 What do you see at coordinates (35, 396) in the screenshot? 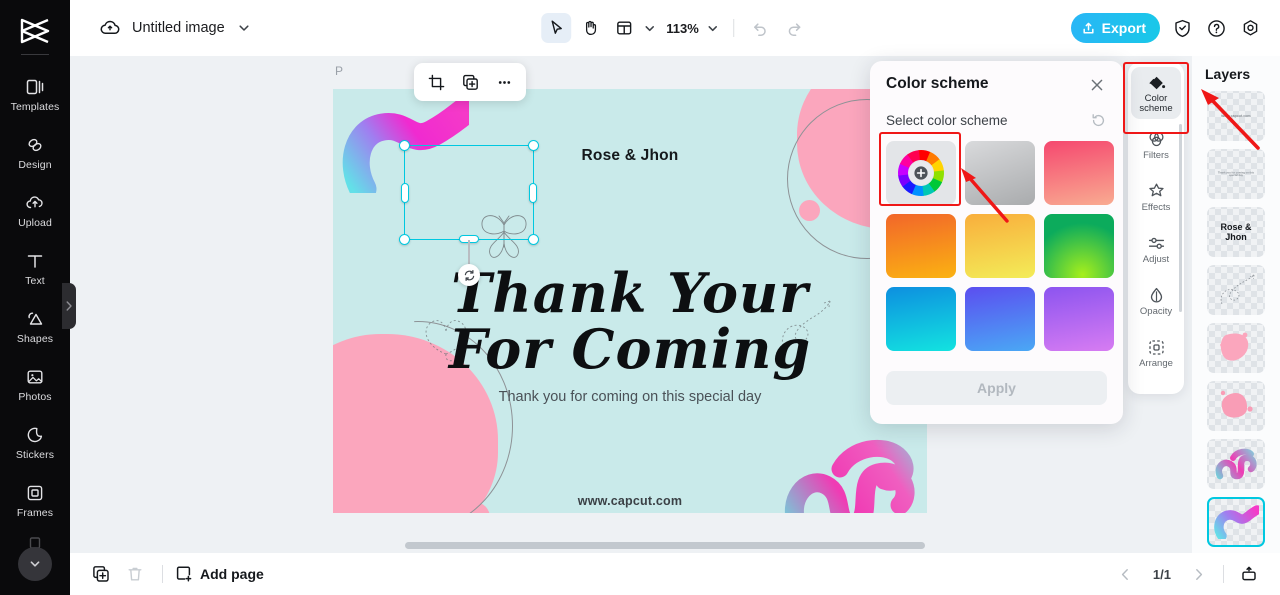
I see `sidebar-item-label: Photos` at bounding box center [35, 396].